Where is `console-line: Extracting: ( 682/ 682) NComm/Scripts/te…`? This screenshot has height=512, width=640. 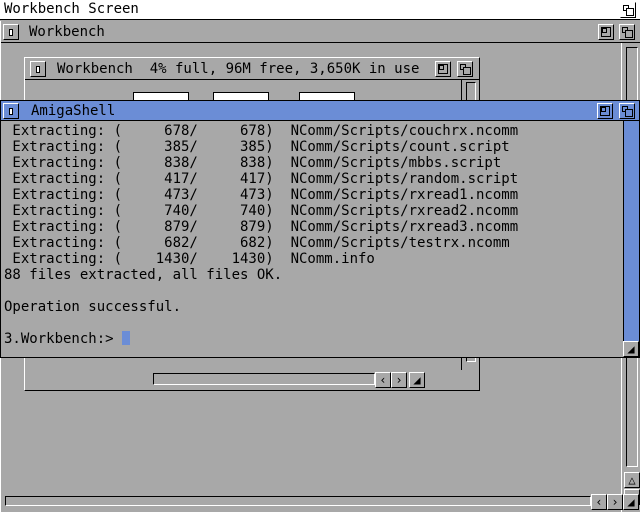
console-line: Extracting: ( 682/ 682) NComm/Scripts/te… is located at coordinates (257, 243).